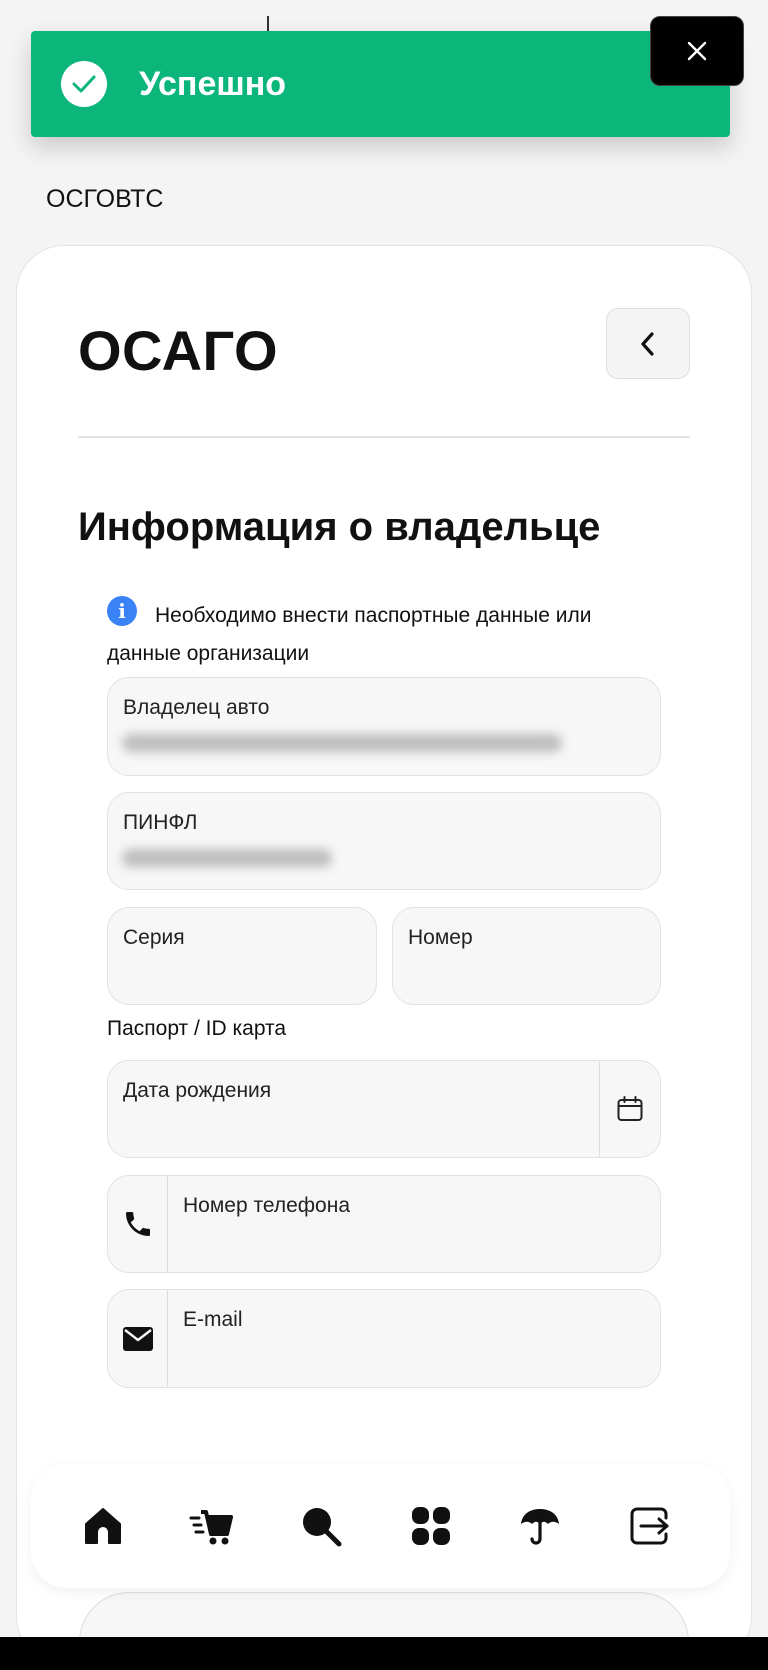 The width and height of the screenshot is (768, 1670). Describe the element at coordinates (213, 84) in the screenshot. I see `toast-message: Успешно` at that location.